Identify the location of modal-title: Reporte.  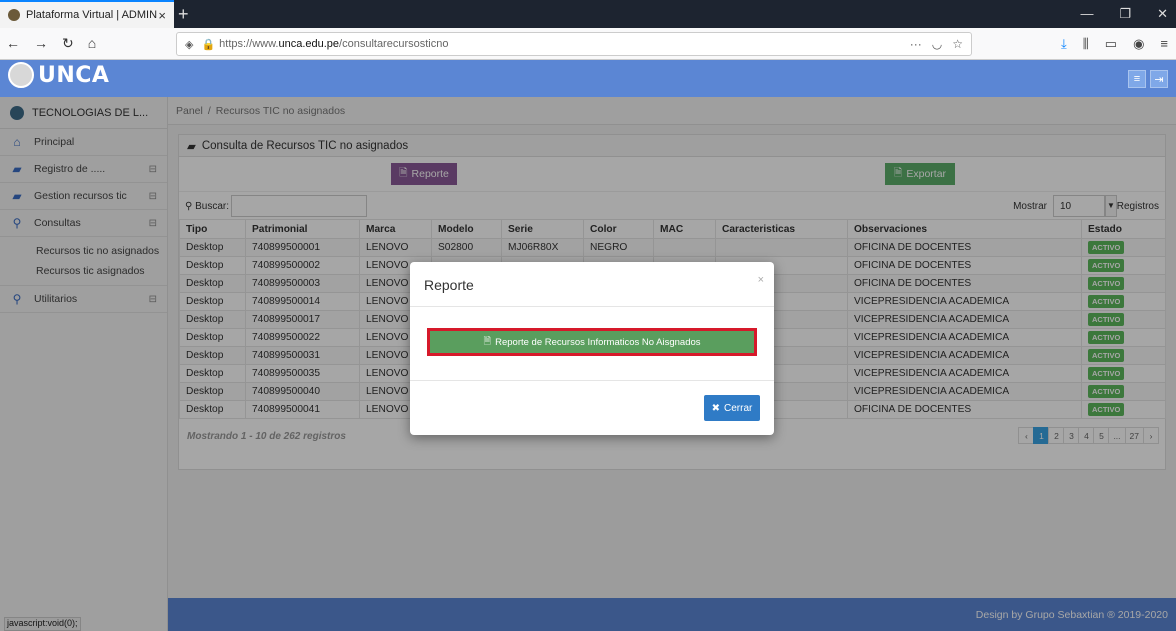
(449, 285).